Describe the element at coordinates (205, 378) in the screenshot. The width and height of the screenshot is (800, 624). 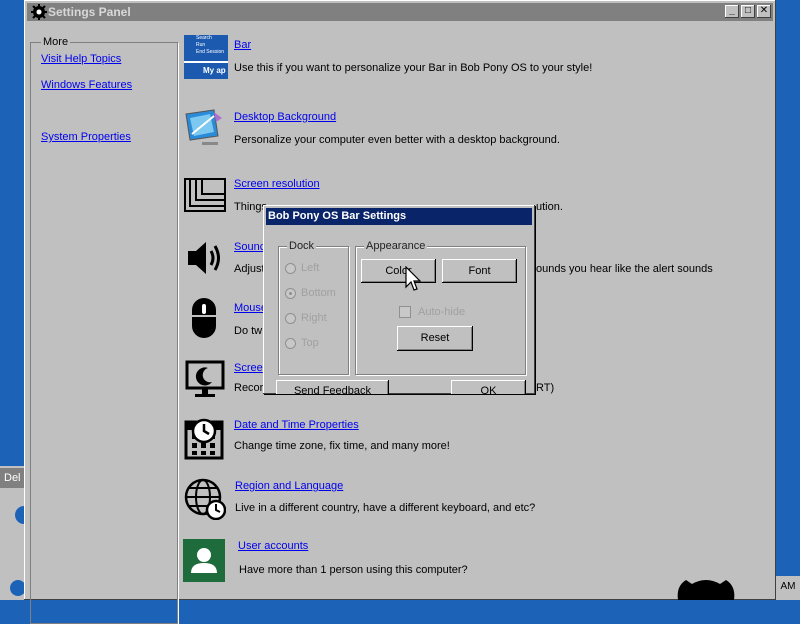
I see `screensaver-icon` at that location.